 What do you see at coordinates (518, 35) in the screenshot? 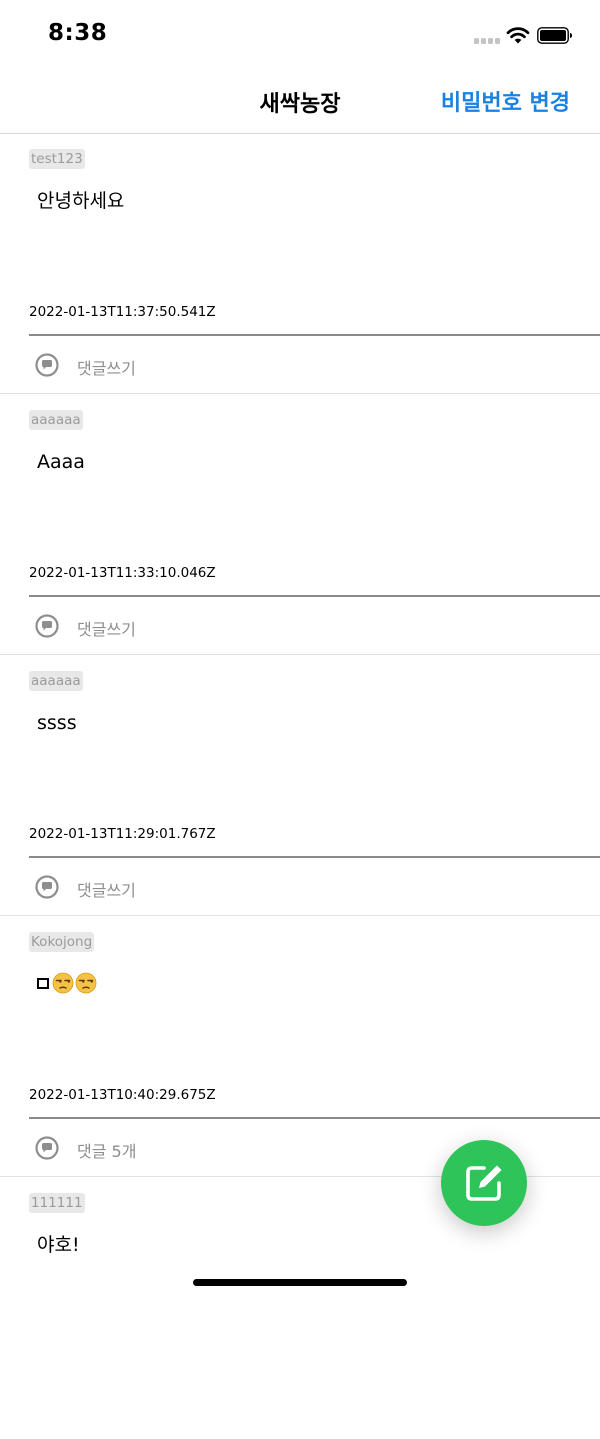
I see `wifi-icon` at bounding box center [518, 35].